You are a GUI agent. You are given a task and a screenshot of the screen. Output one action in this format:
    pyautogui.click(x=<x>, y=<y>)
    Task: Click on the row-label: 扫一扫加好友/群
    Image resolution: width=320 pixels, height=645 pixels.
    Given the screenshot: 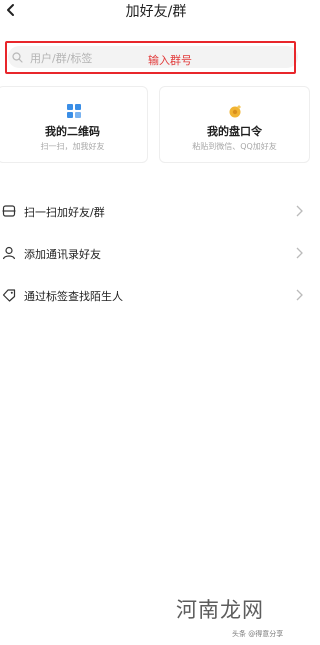 What is the action you would take?
    pyautogui.click(x=64, y=212)
    